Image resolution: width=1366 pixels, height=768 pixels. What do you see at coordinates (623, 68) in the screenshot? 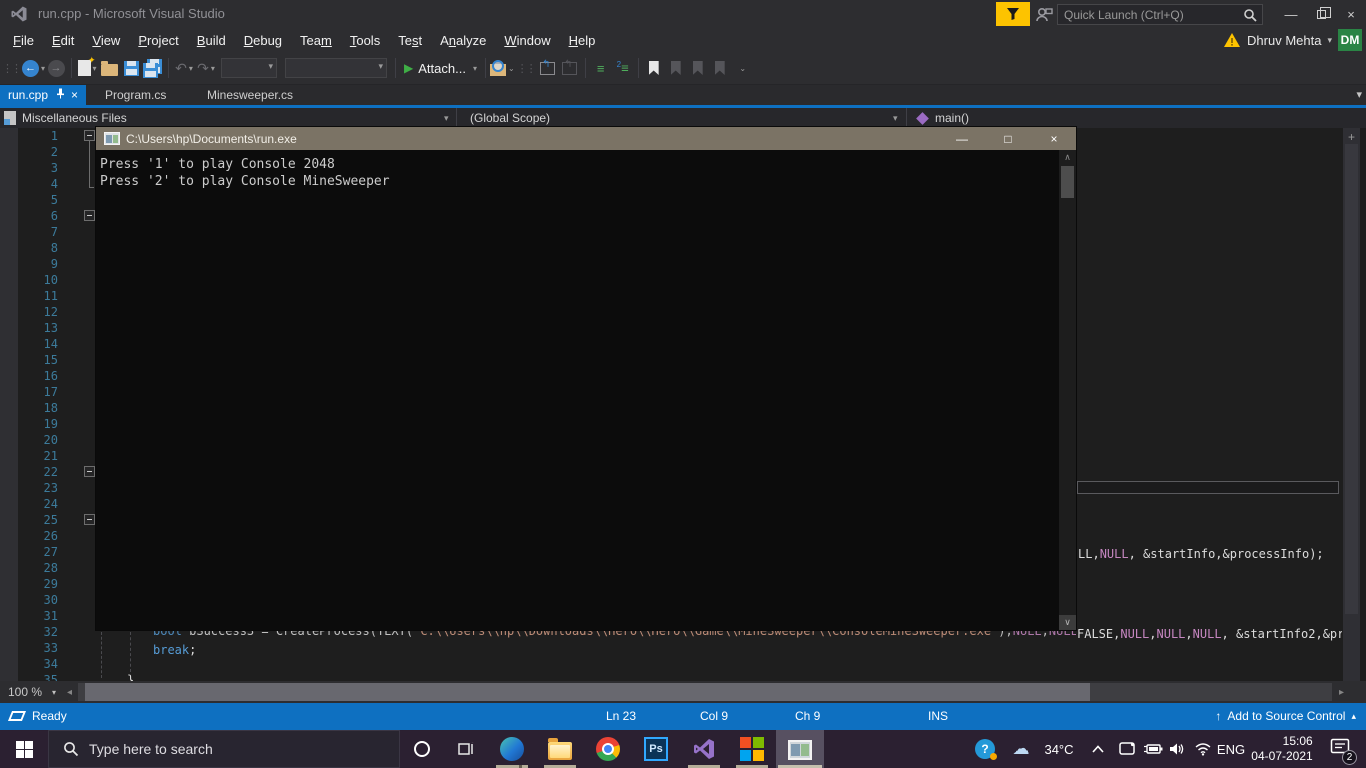
I see `increase-indent-button: 2≡` at bounding box center [623, 68].